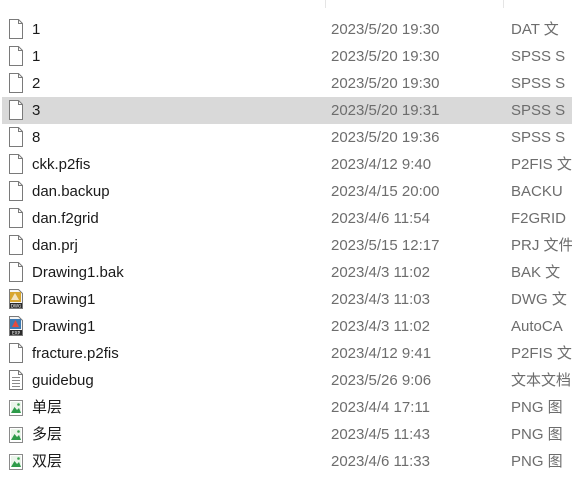 The width and height of the screenshot is (572, 485). I want to click on file-type: DWG 文, so click(539, 299).